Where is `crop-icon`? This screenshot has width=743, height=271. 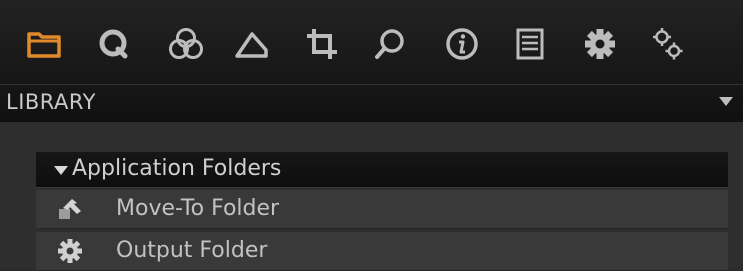 crop-icon is located at coordinates (322, 44).